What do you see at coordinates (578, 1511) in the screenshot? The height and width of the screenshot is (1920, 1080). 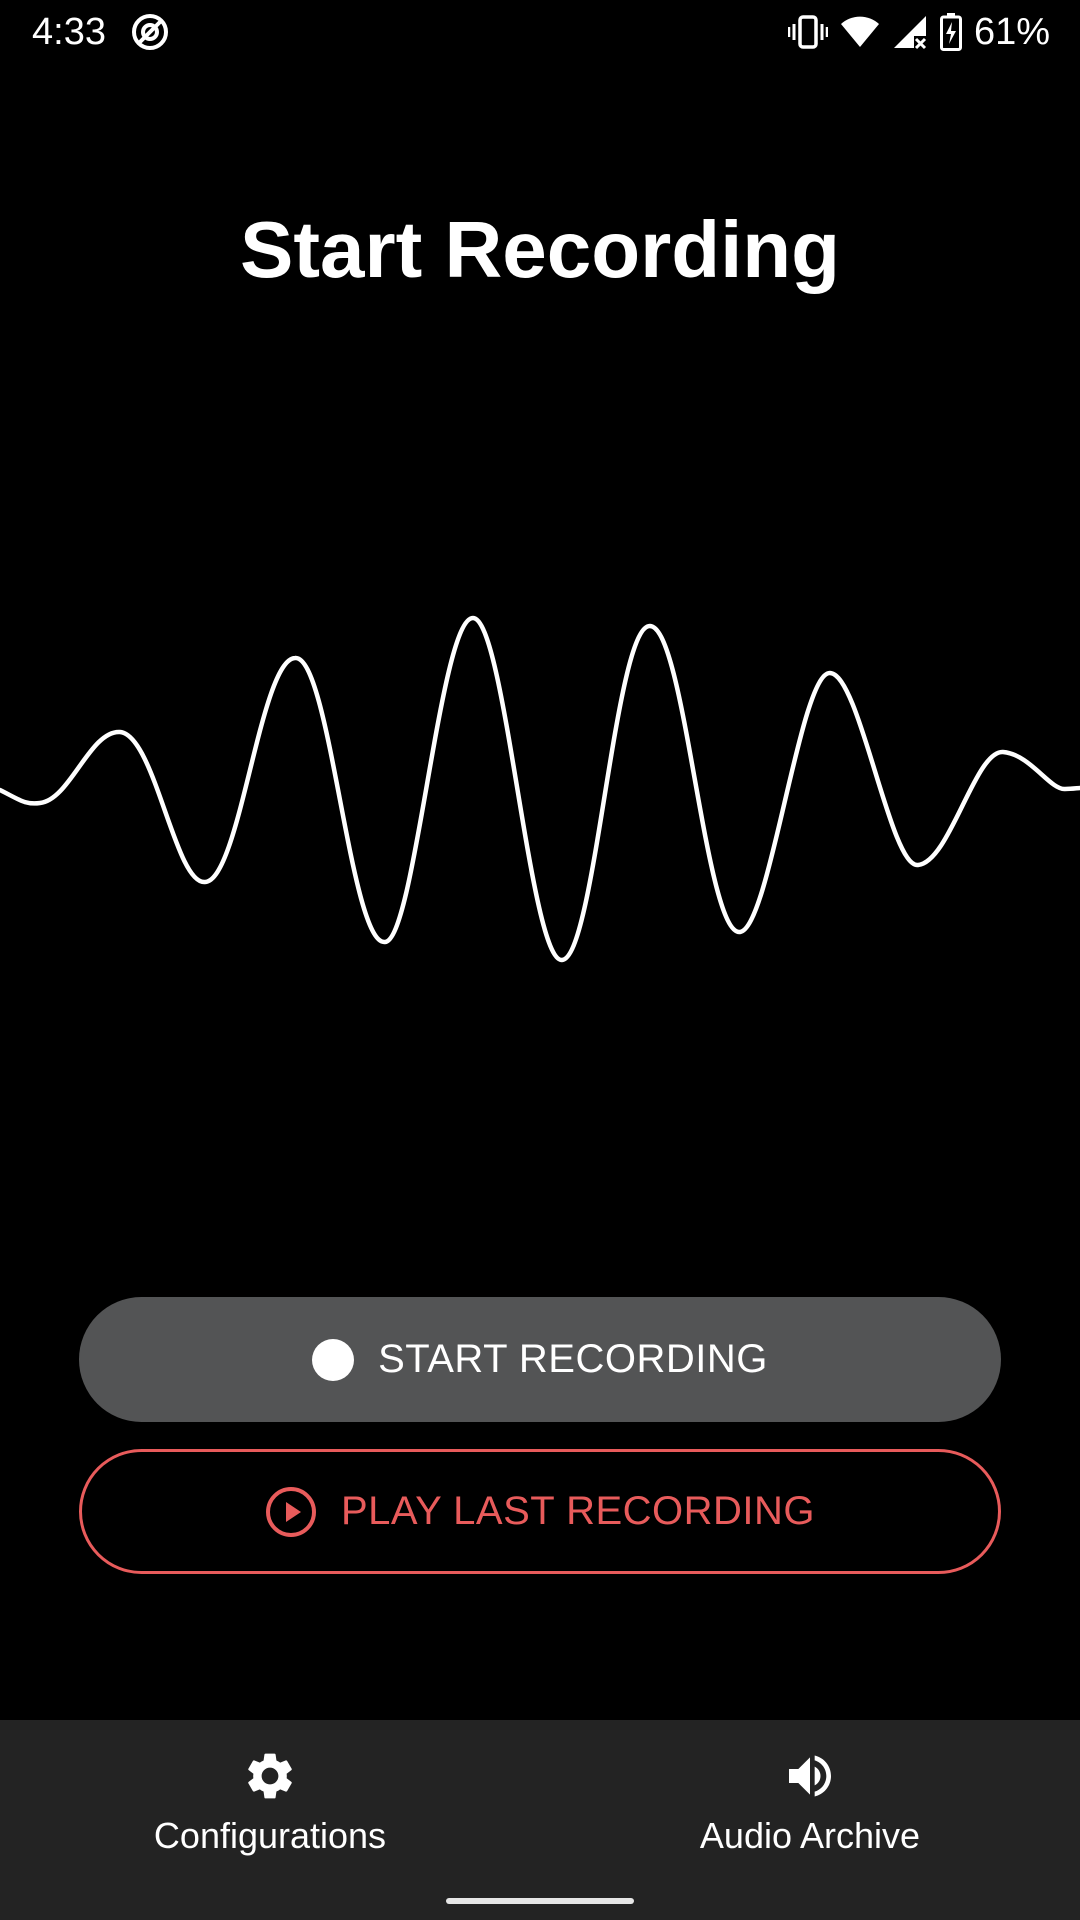 I see `play-last-recording-label: PLAY LAST RECORDING` at bounding box center [578, 1511].